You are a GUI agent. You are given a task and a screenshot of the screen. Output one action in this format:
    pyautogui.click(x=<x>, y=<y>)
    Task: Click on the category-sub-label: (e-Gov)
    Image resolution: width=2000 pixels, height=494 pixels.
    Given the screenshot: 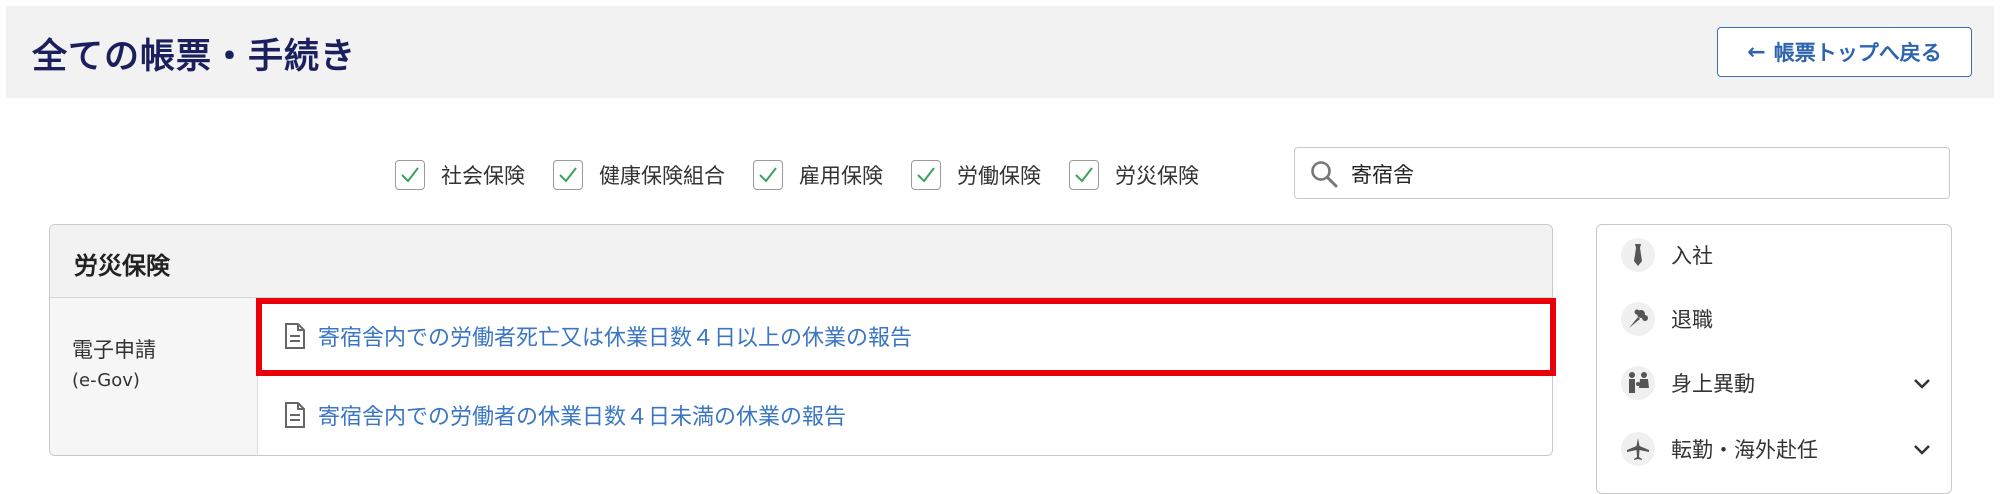 What is the action you would take?
    pyautogui.click(x=106, y=380)
    